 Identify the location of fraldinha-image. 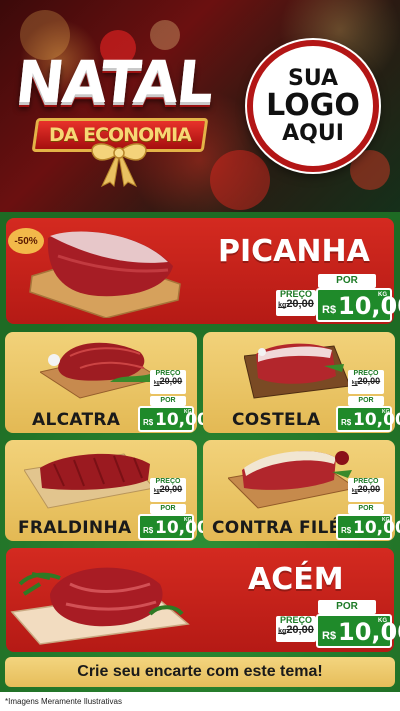
(89, 481).